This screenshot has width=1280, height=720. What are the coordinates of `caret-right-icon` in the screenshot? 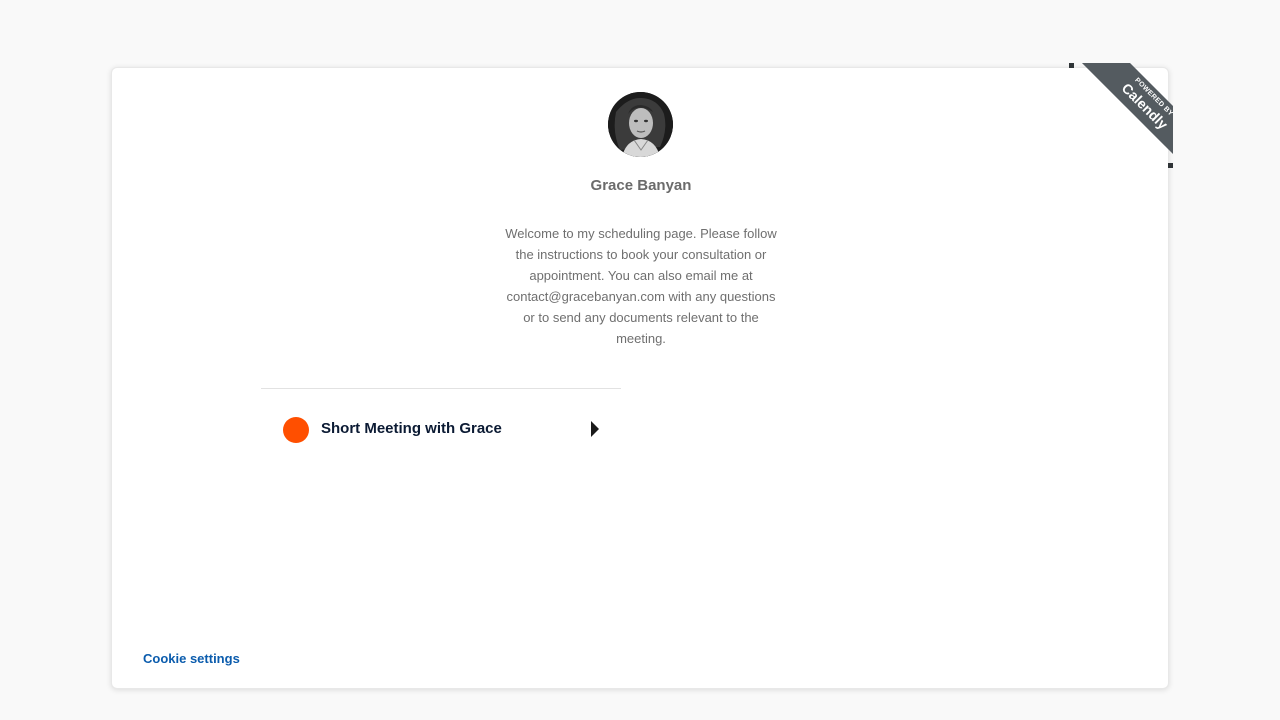 It's located at (595, 429).